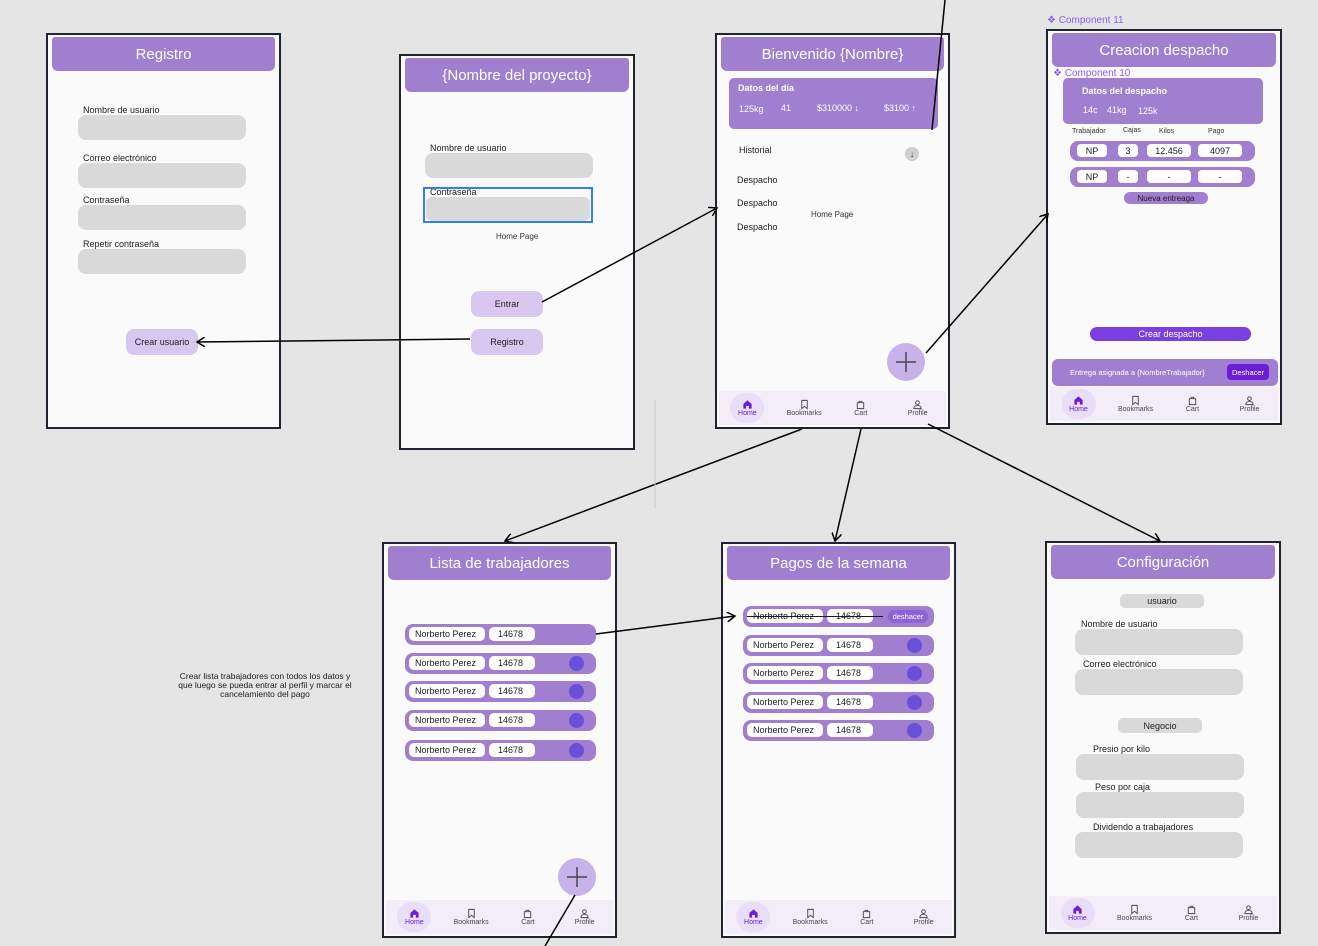 Image resolution: width=1318 pixels, height=946 pixels. I want to click on person-icon, so click(1249, 401).